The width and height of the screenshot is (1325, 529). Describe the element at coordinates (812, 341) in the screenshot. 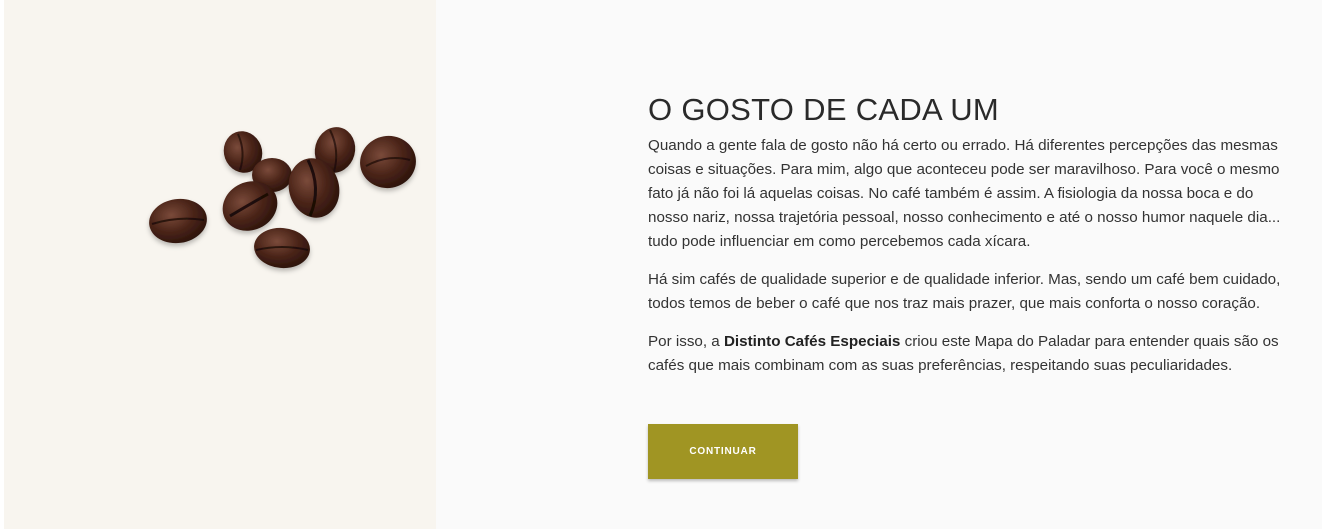

I see `brand-name: Distinto Cafés Especiais` at that location.